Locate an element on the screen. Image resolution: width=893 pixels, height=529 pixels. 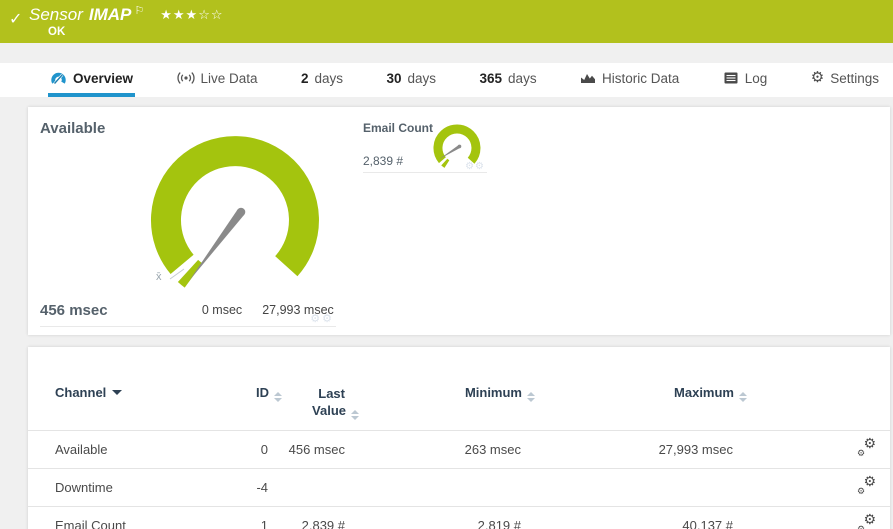
gauge-scale-min: 0 msec is located at coordinates (222, 310).